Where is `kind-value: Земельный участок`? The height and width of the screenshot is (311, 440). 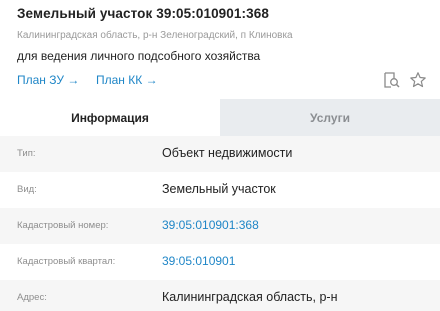
kind-value: Земельный участок is located at coordinates (219, 189).